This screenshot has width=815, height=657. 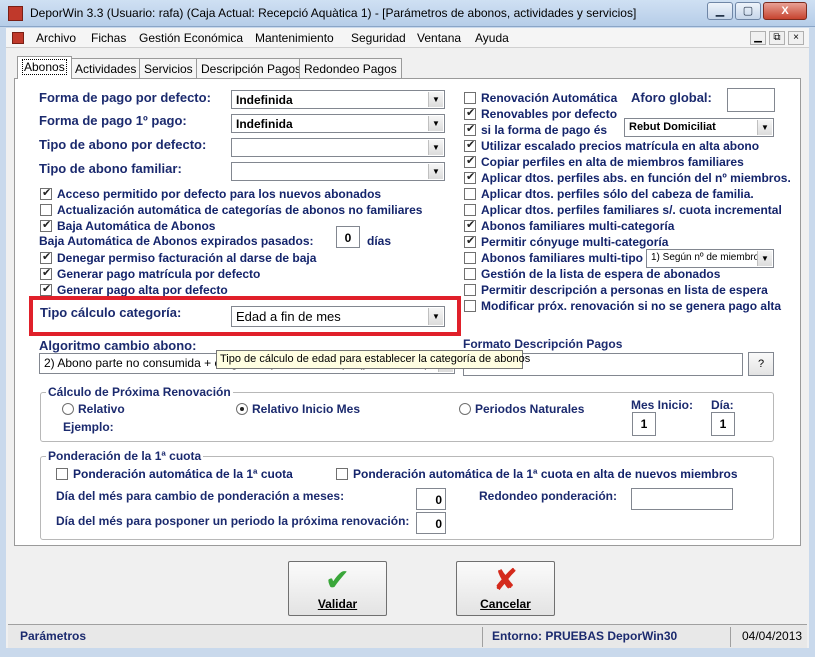 I want to click on minimize-button: ▁, so click(x=720, y=11).